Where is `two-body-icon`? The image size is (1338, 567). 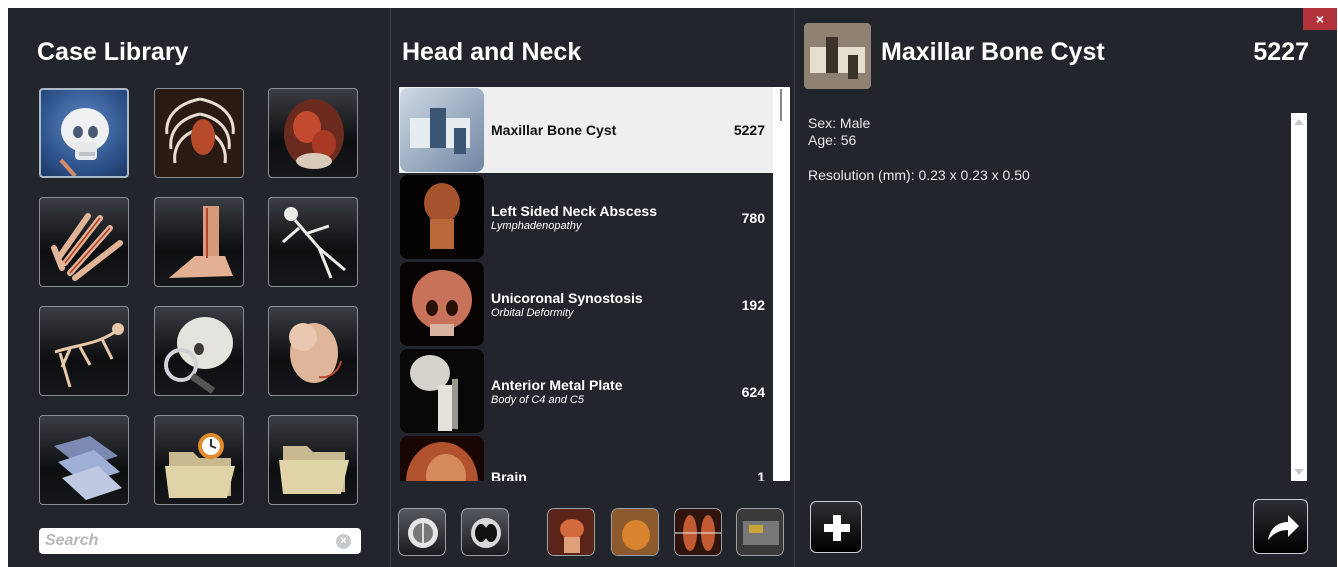 two-body-icon is located at coordinates (698, 532).